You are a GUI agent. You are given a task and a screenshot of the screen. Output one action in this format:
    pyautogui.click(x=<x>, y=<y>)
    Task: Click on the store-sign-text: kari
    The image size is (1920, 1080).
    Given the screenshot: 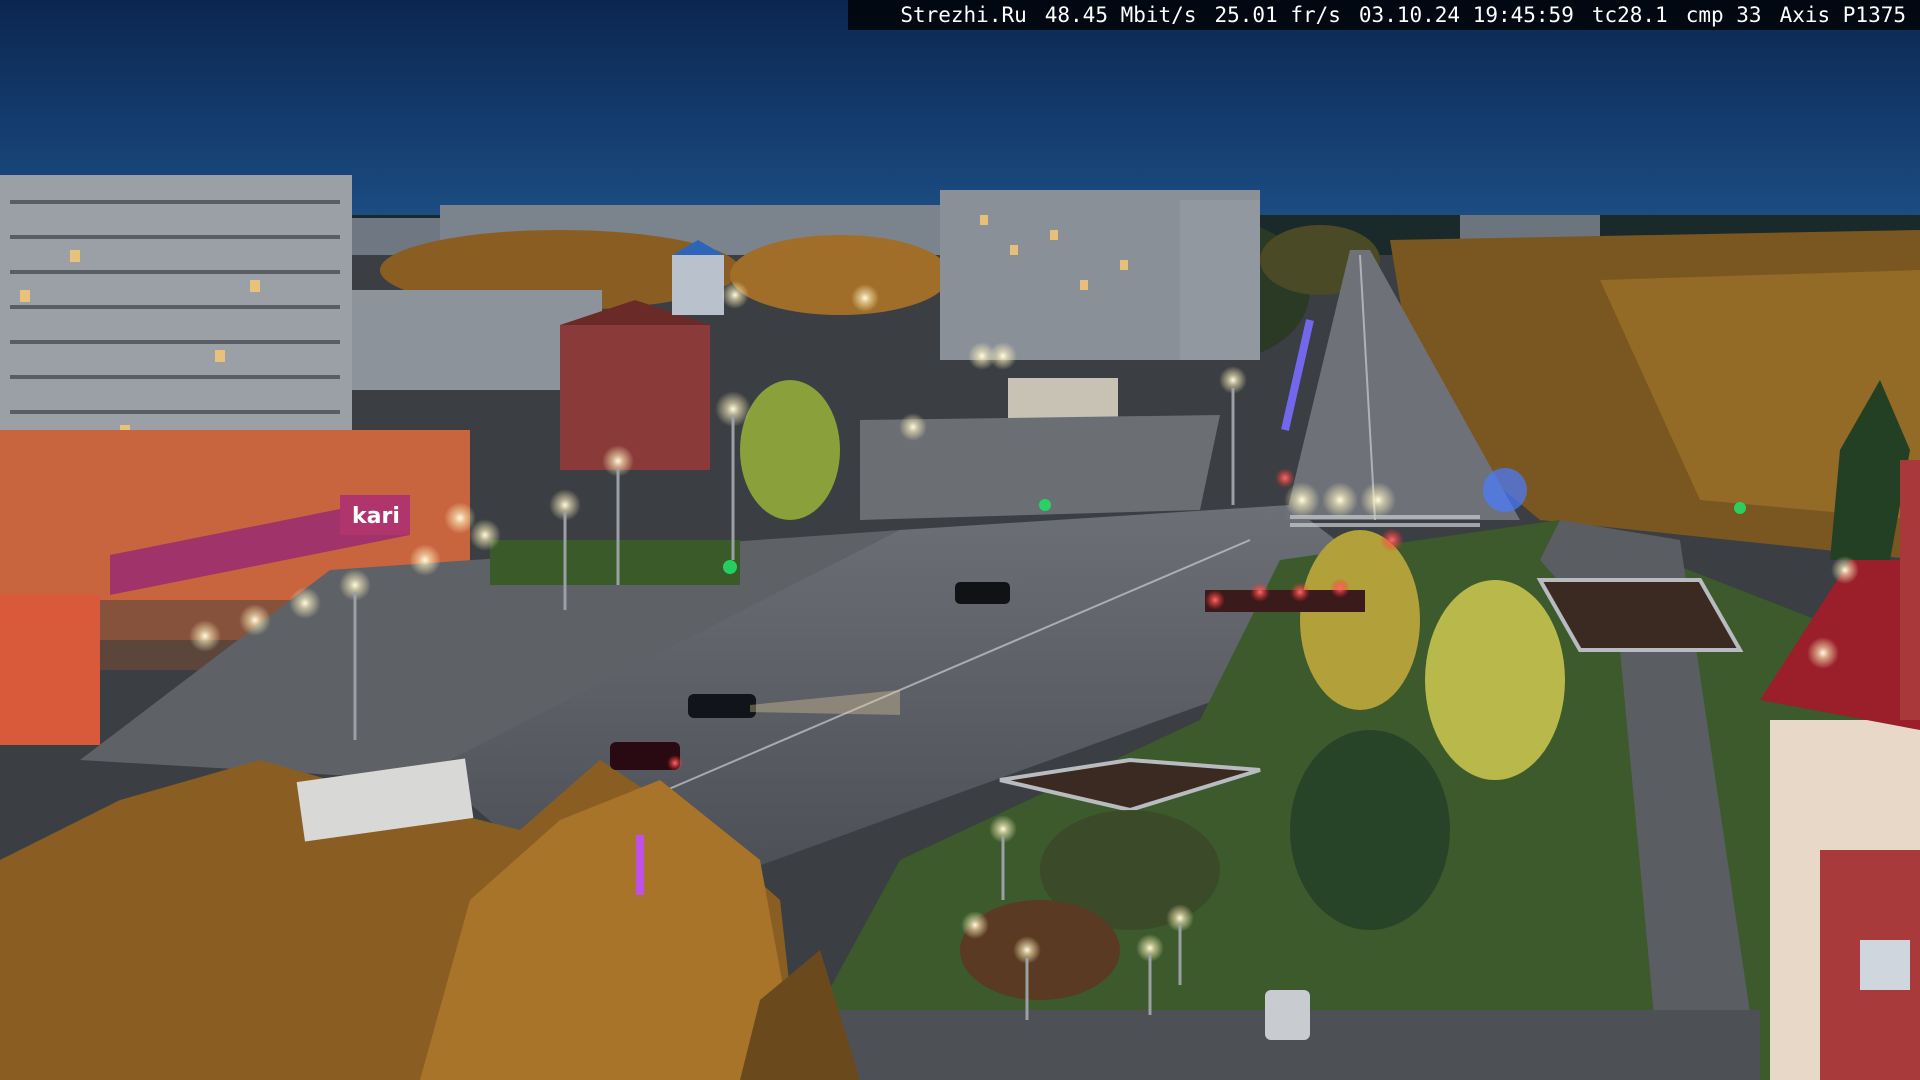 What is the action you would take?
    pyautogui.click(x=376, y=516)
    